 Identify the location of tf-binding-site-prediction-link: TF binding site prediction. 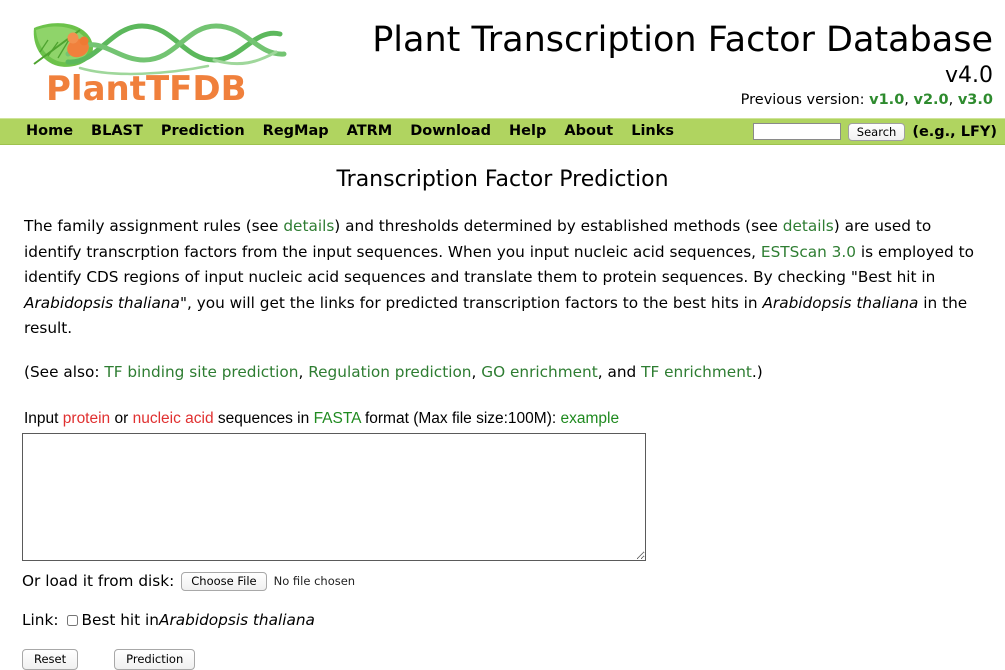
(201, 372).